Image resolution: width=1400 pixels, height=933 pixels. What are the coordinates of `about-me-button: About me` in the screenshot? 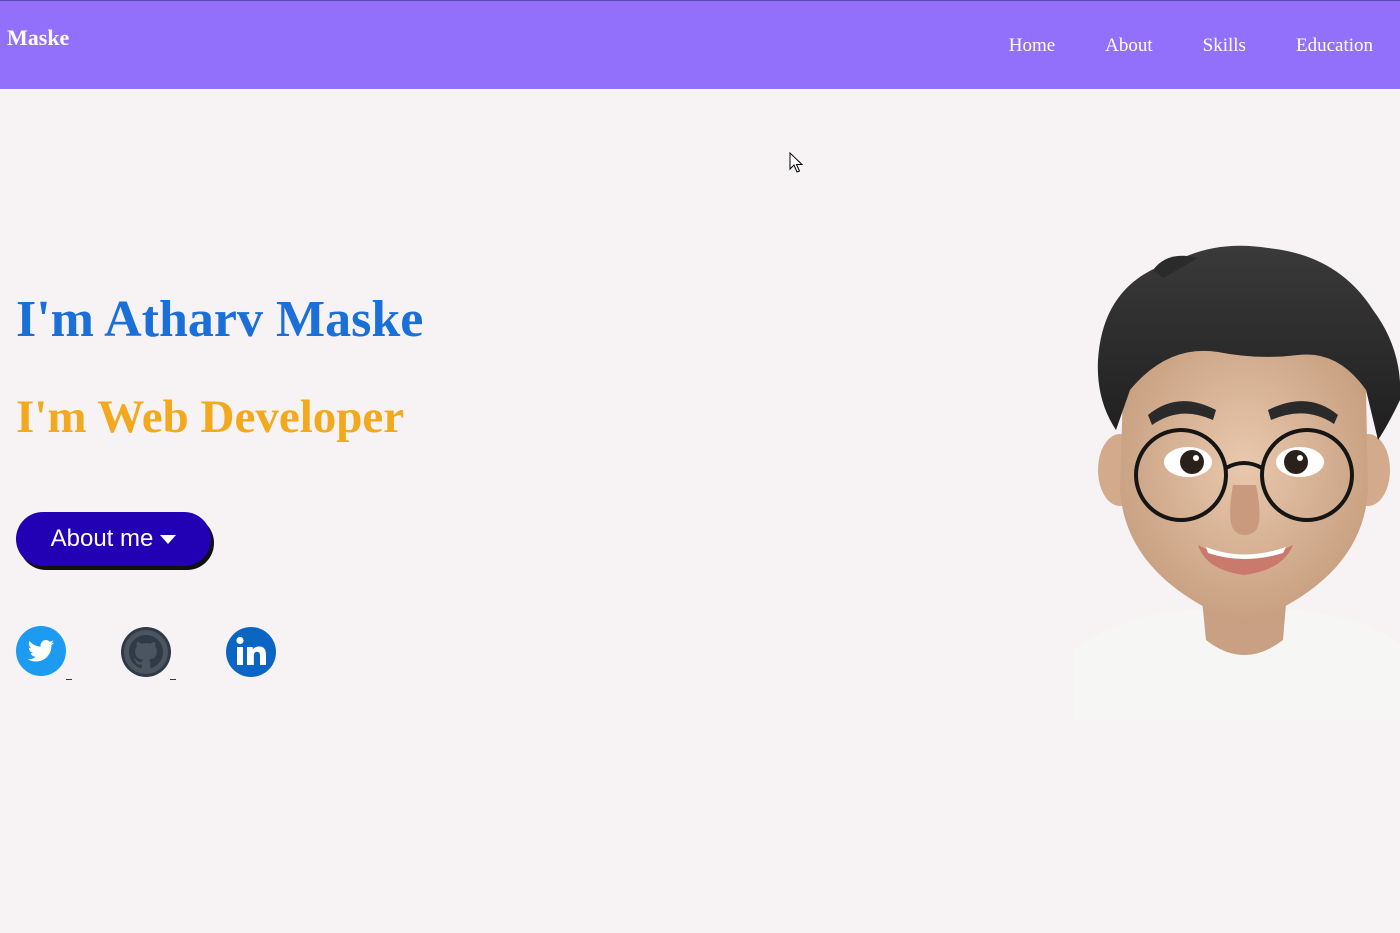 It's located at (113, 539).